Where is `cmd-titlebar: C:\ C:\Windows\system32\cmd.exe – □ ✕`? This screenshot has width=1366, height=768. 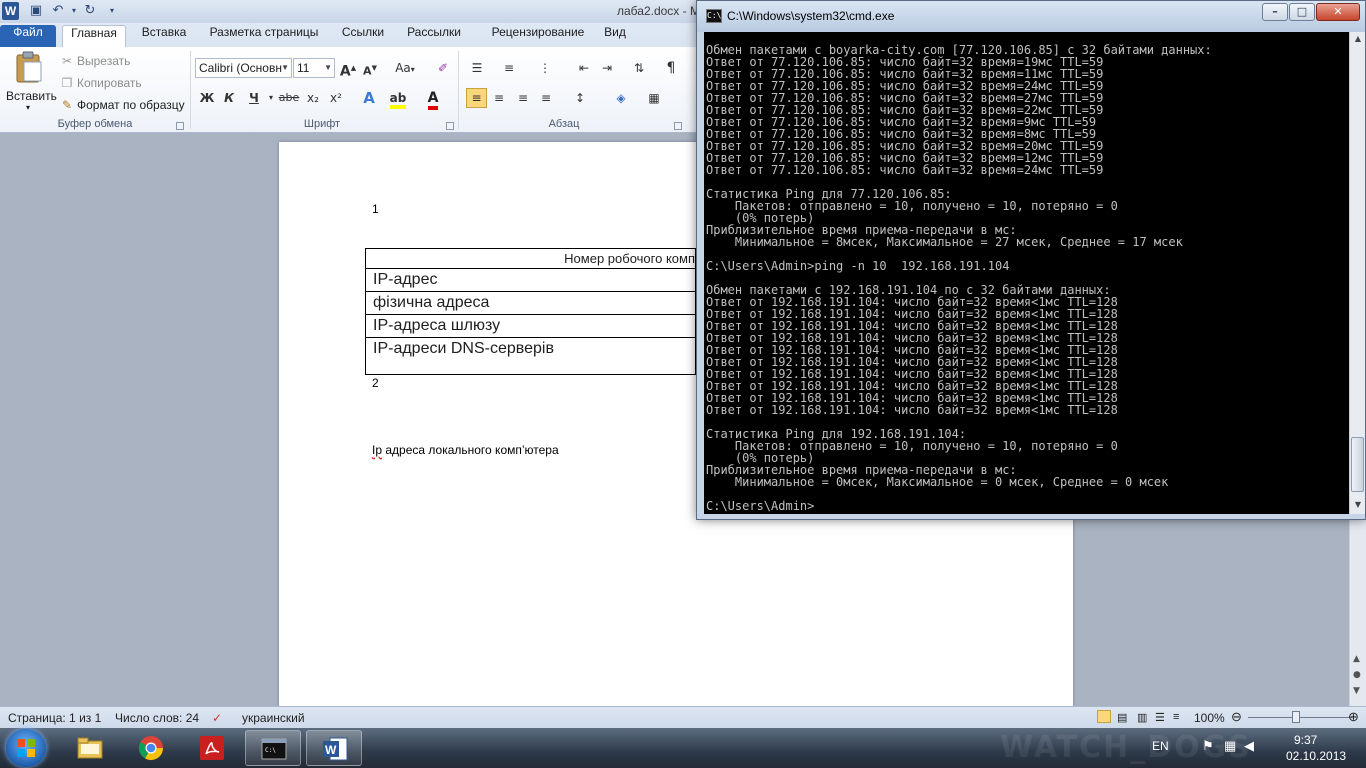
cmd-titlebar: C:\ C:\Windows\system32\cmd.exe – □ ✕ is located at coordinates (1031, 16).